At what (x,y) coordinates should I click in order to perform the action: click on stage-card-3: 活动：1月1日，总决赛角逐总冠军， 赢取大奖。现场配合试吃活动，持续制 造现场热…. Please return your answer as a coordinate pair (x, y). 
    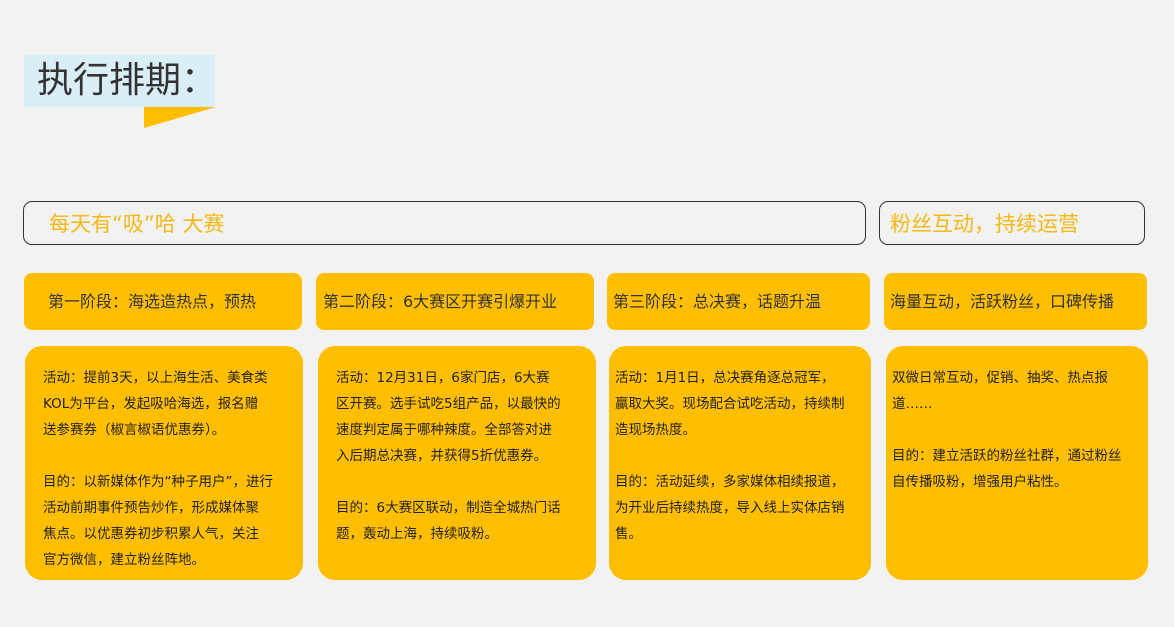
    Looking at the image, I should click on (740, 463).